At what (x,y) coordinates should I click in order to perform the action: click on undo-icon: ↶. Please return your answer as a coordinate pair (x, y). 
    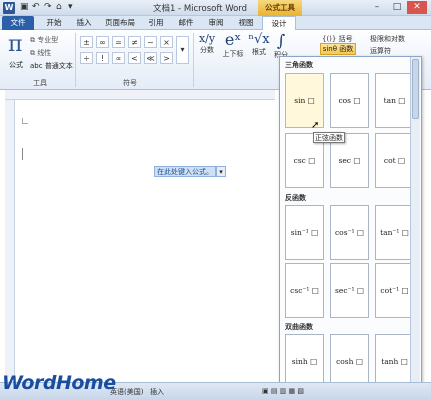
    Looking at the image, I should click on (36, 7).